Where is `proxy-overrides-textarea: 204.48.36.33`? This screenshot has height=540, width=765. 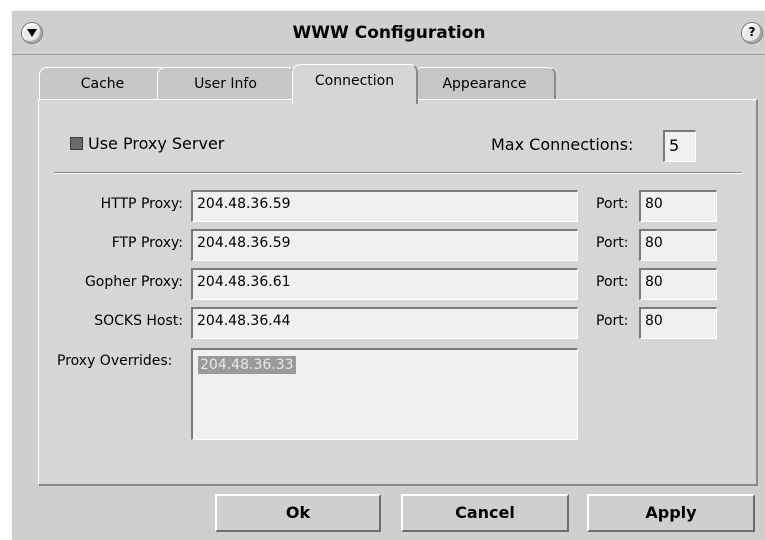
proxy-overrides-textarea: 204.48.36.33 is located at coordinates (384, 394).